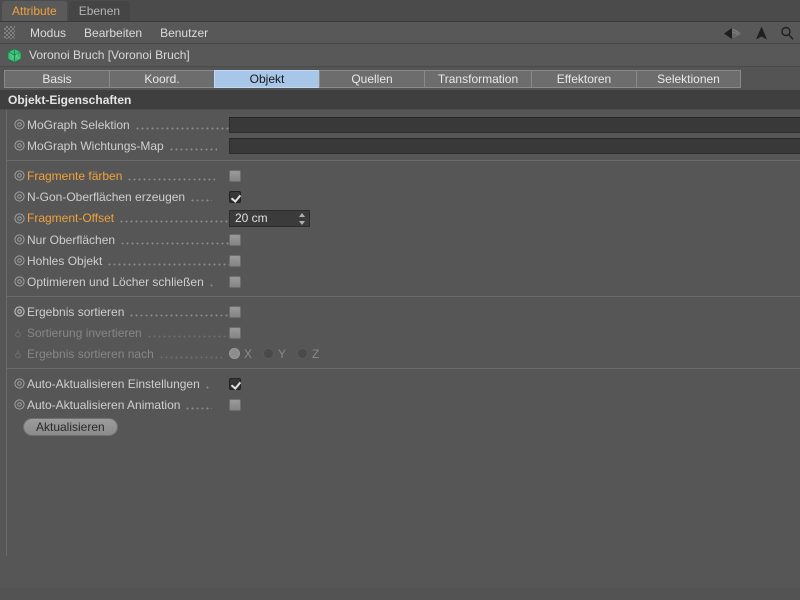 This screenshot has width=800, height=600. Describe the element at coordinates (184, 33) in the screenshot. I see `menu-item-benutzer: Benutzer` at that location.